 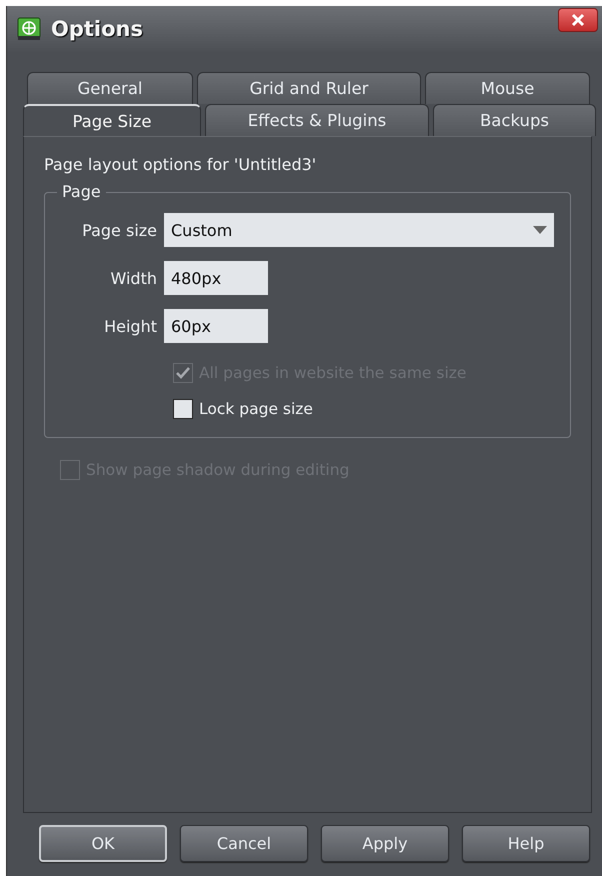 What do you see at coordinates (130, 326) in the screenshot?
I see `field-label: Height` at bounding box center [130, 326].